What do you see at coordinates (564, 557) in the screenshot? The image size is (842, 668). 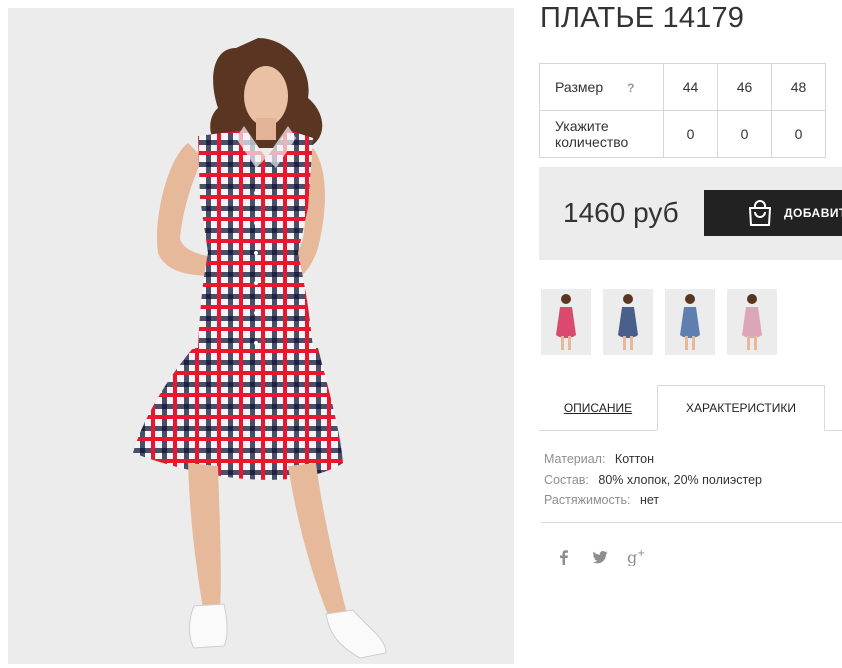 I see `facebook-icon` at bounding box center [564, 557].